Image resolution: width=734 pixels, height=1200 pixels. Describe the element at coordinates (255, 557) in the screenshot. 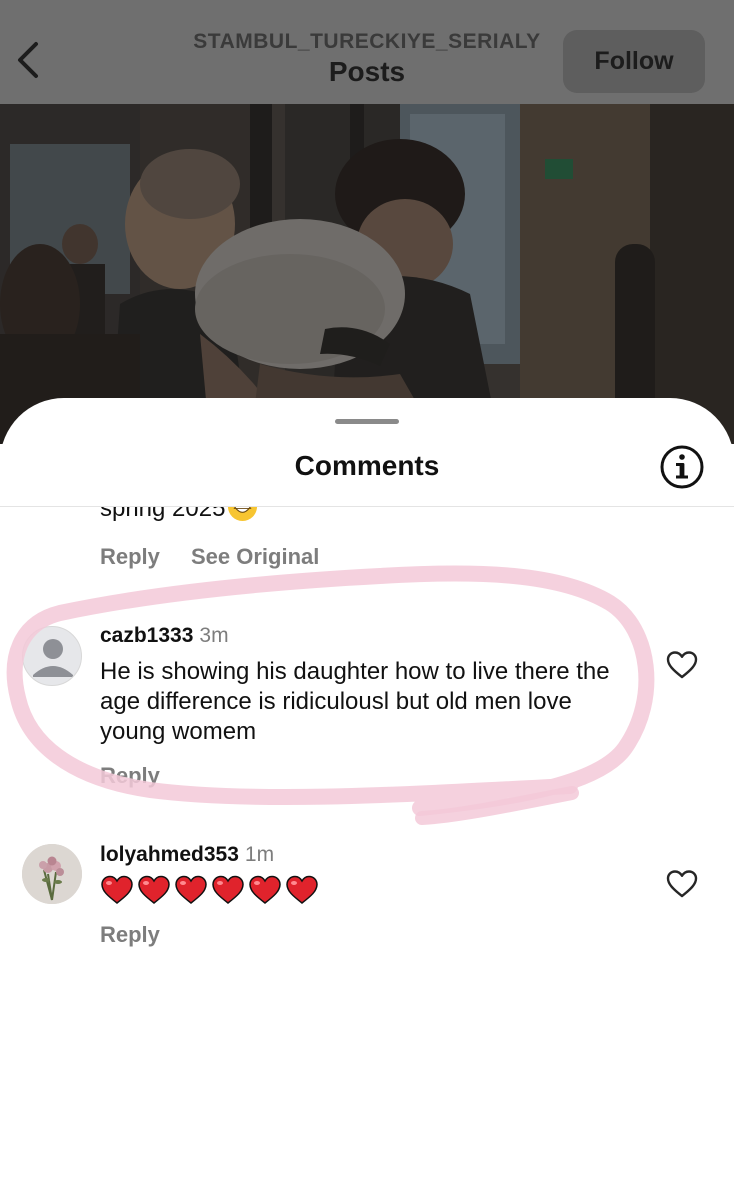

I see `see-original-button: See Original` at that location.